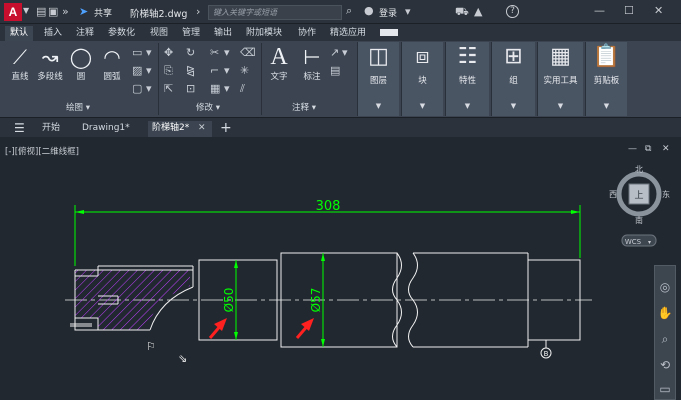  I want to click on viewcube-face-label: 上, so click(638, 195).